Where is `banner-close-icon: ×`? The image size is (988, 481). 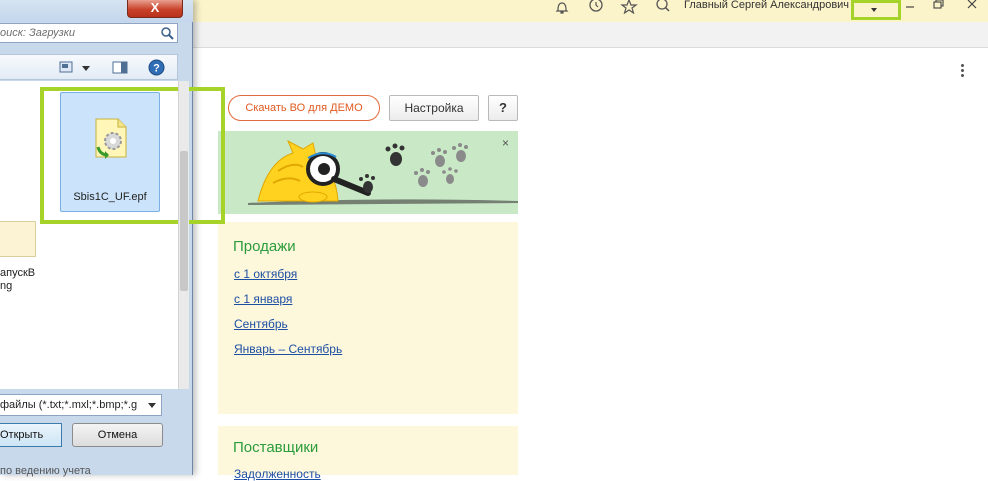 banner-close-icon: × is located at coordinates (505, 143).